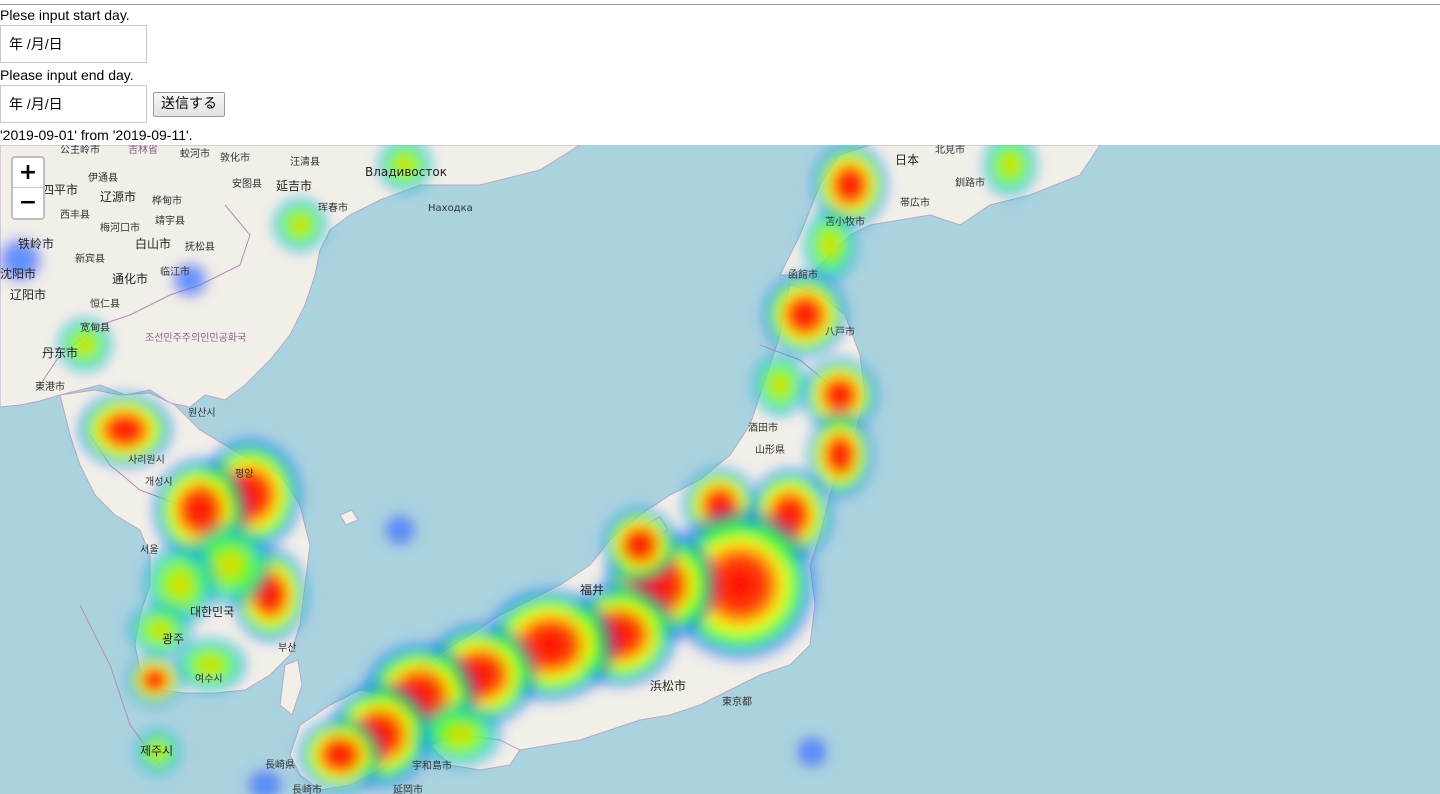 This screenshot has width=1440, height=794. What do you see at coordinates (294, 185) in the screenshot?
I see `map-label: 延吉市` at bounding box center [294, 185].